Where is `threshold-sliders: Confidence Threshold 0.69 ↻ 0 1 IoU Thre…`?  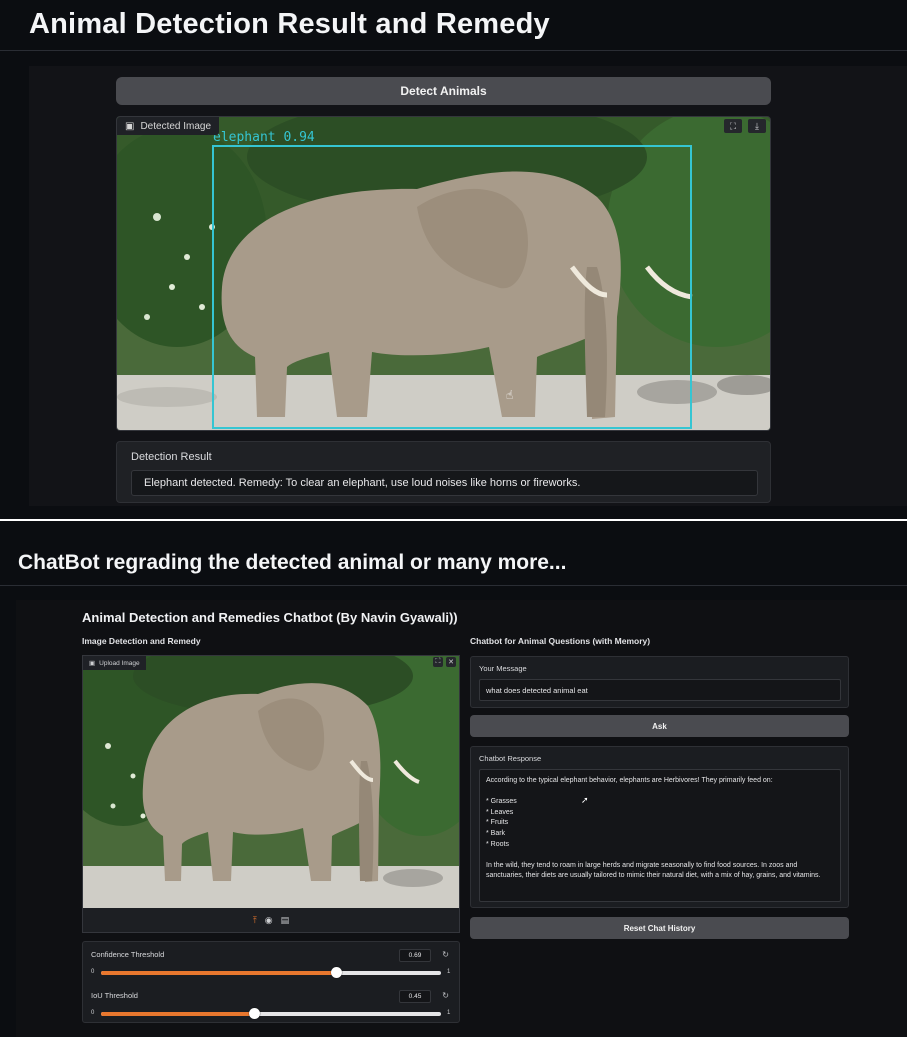
threshold-sliders: Confidence Threshold 0.69 ↻ 0 1 IoU Thre… is located at coordinates (271, 982).